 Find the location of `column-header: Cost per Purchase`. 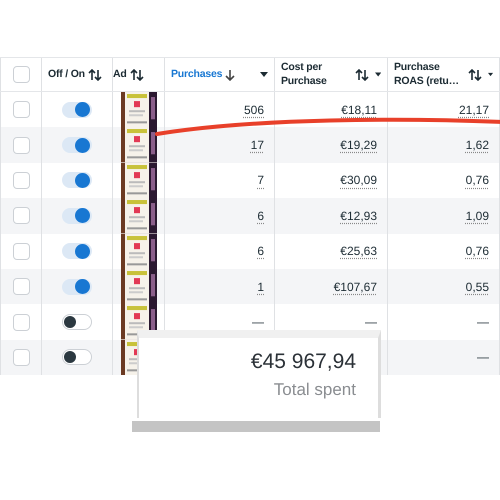

column-header: Cost per Purchase is located at coordinates (316, 74).